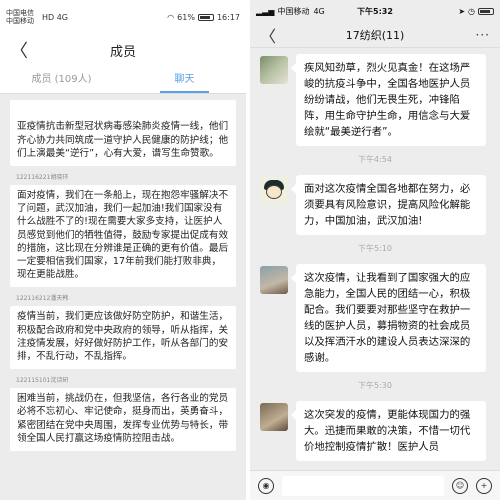 This screenshot has height=500, width=500. Describe the element at coordinates (42, 299) in the screenshot. I see `message-author-id: 122116212潘天韩` at that location.